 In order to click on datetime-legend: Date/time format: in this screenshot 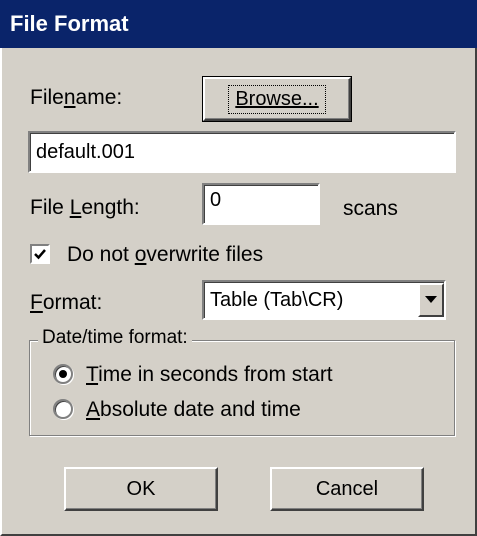, I will do `click(115, 338)`.